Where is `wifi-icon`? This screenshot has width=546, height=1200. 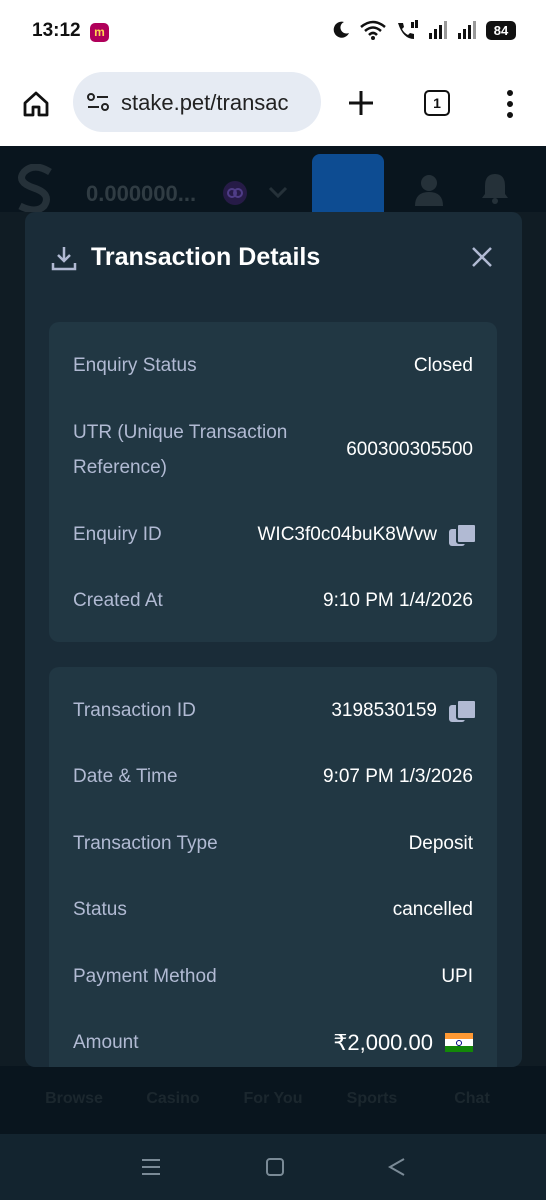 wifi-icon is located at coordinates (373, 30).